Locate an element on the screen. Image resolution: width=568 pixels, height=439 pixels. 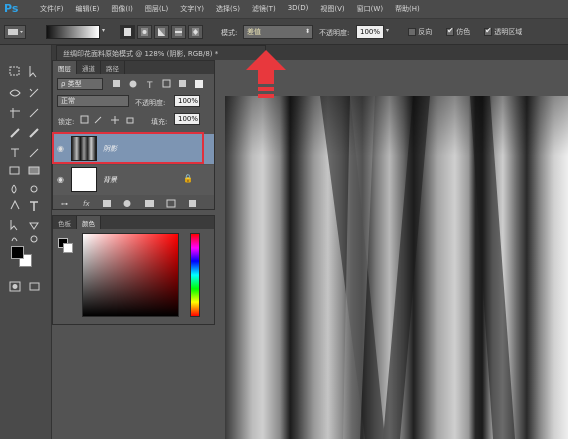
layer-filter-icons: T is located at coordinates (161, 84).